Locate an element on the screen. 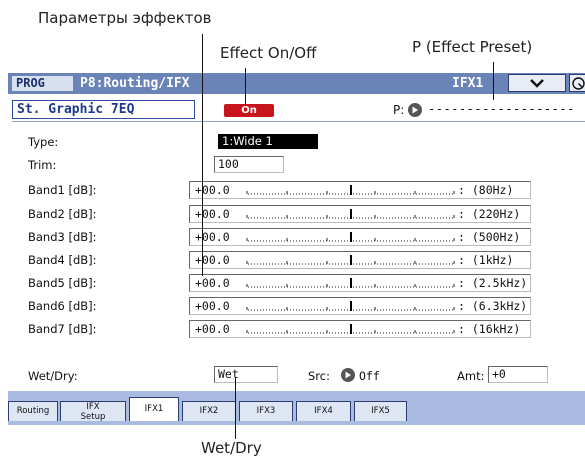  leader-effect-params is located at coordinates (202, 155).